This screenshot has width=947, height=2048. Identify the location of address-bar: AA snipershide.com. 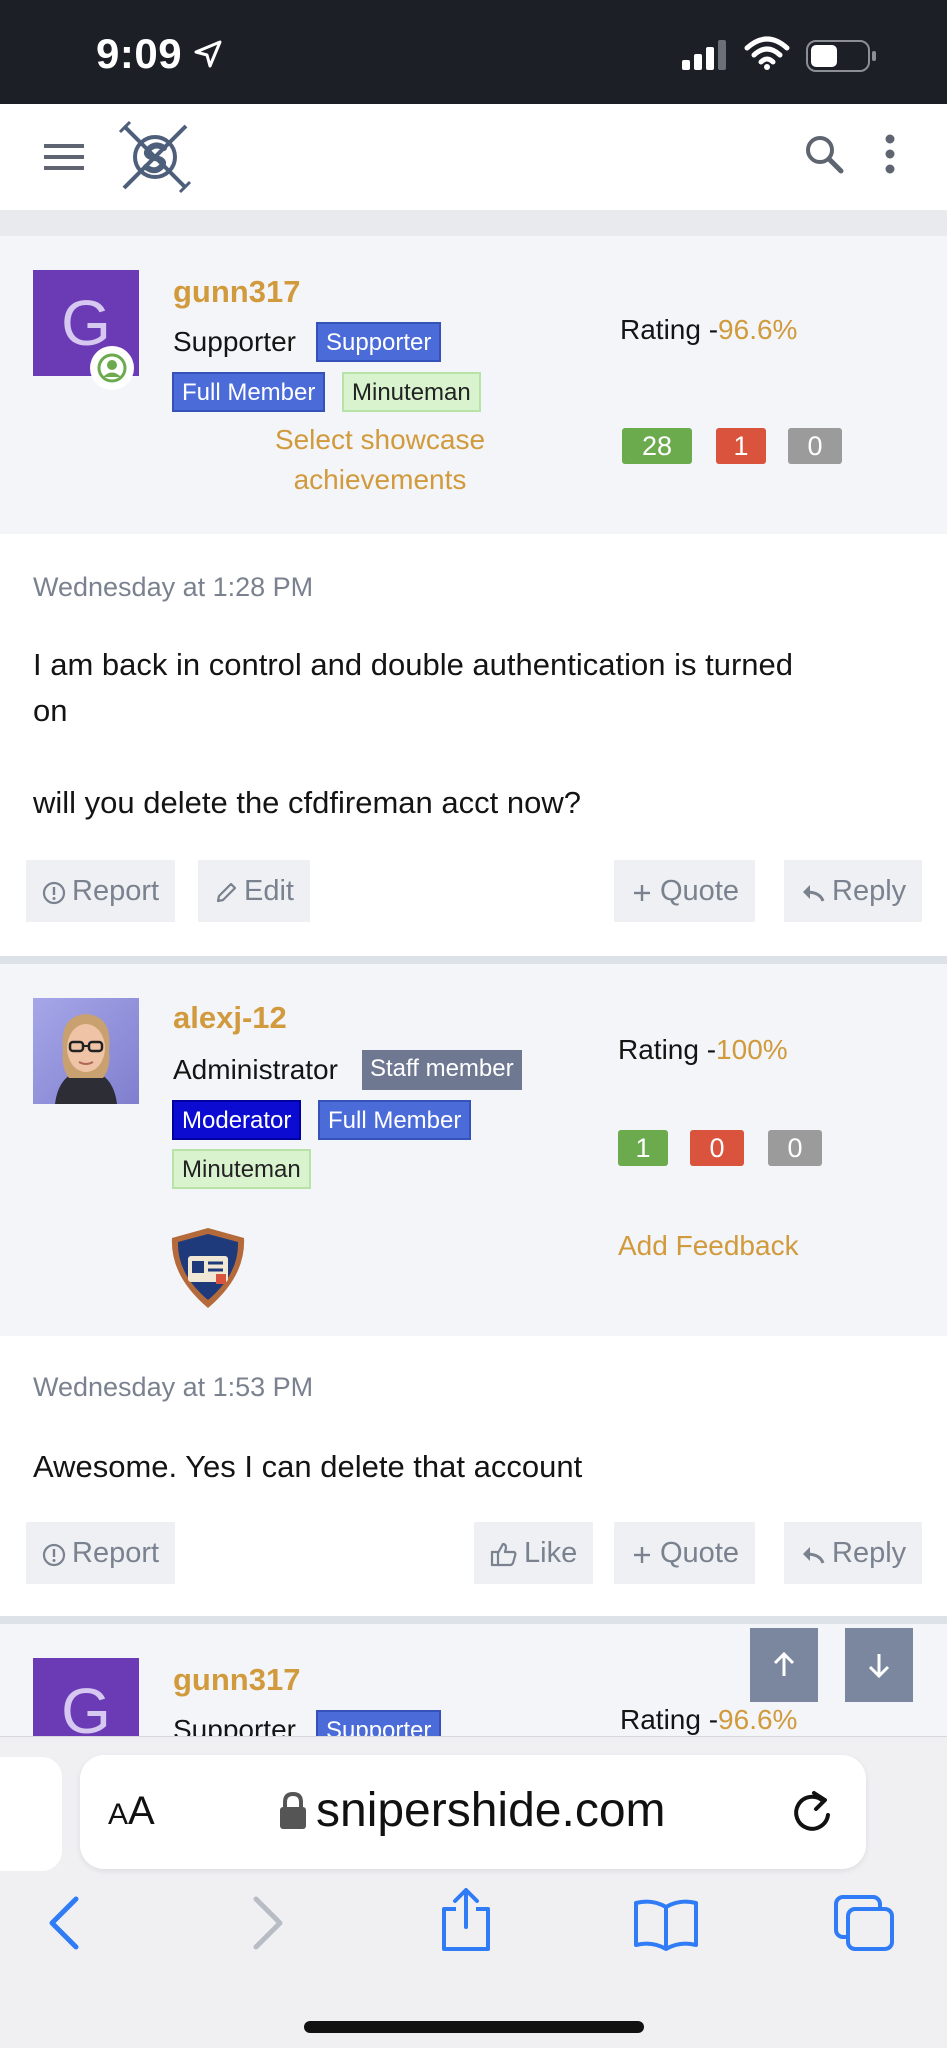
(473, 1812).